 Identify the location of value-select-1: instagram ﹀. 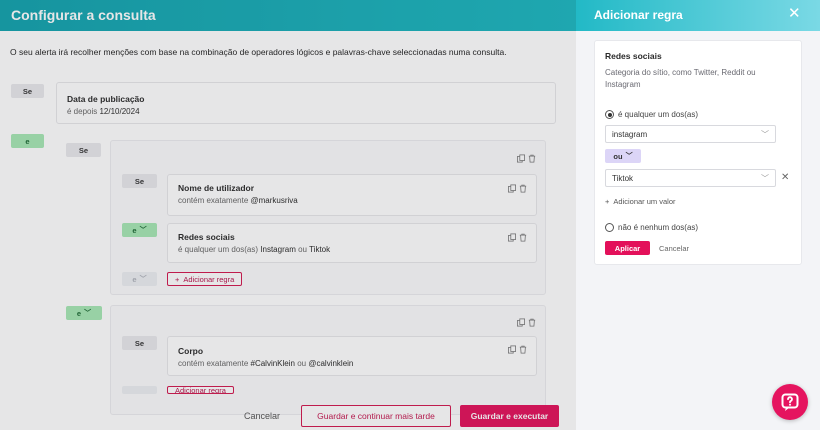
(690, 134).